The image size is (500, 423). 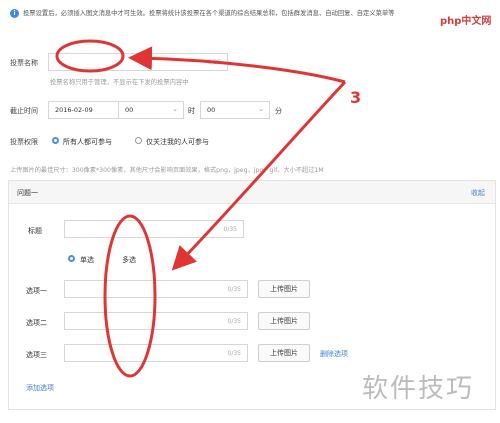 What do you see at coordinates (237, 65) in the screenshot?
I see `annotation-arrow-top` at bounding box center [237, 65].